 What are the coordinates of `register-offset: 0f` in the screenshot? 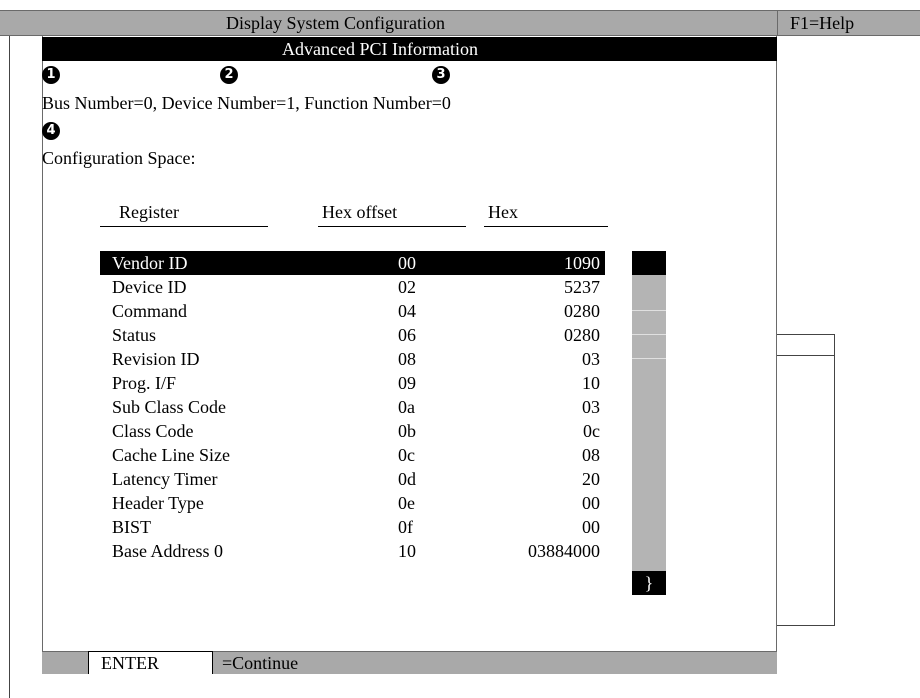 It's located at (405, 527).